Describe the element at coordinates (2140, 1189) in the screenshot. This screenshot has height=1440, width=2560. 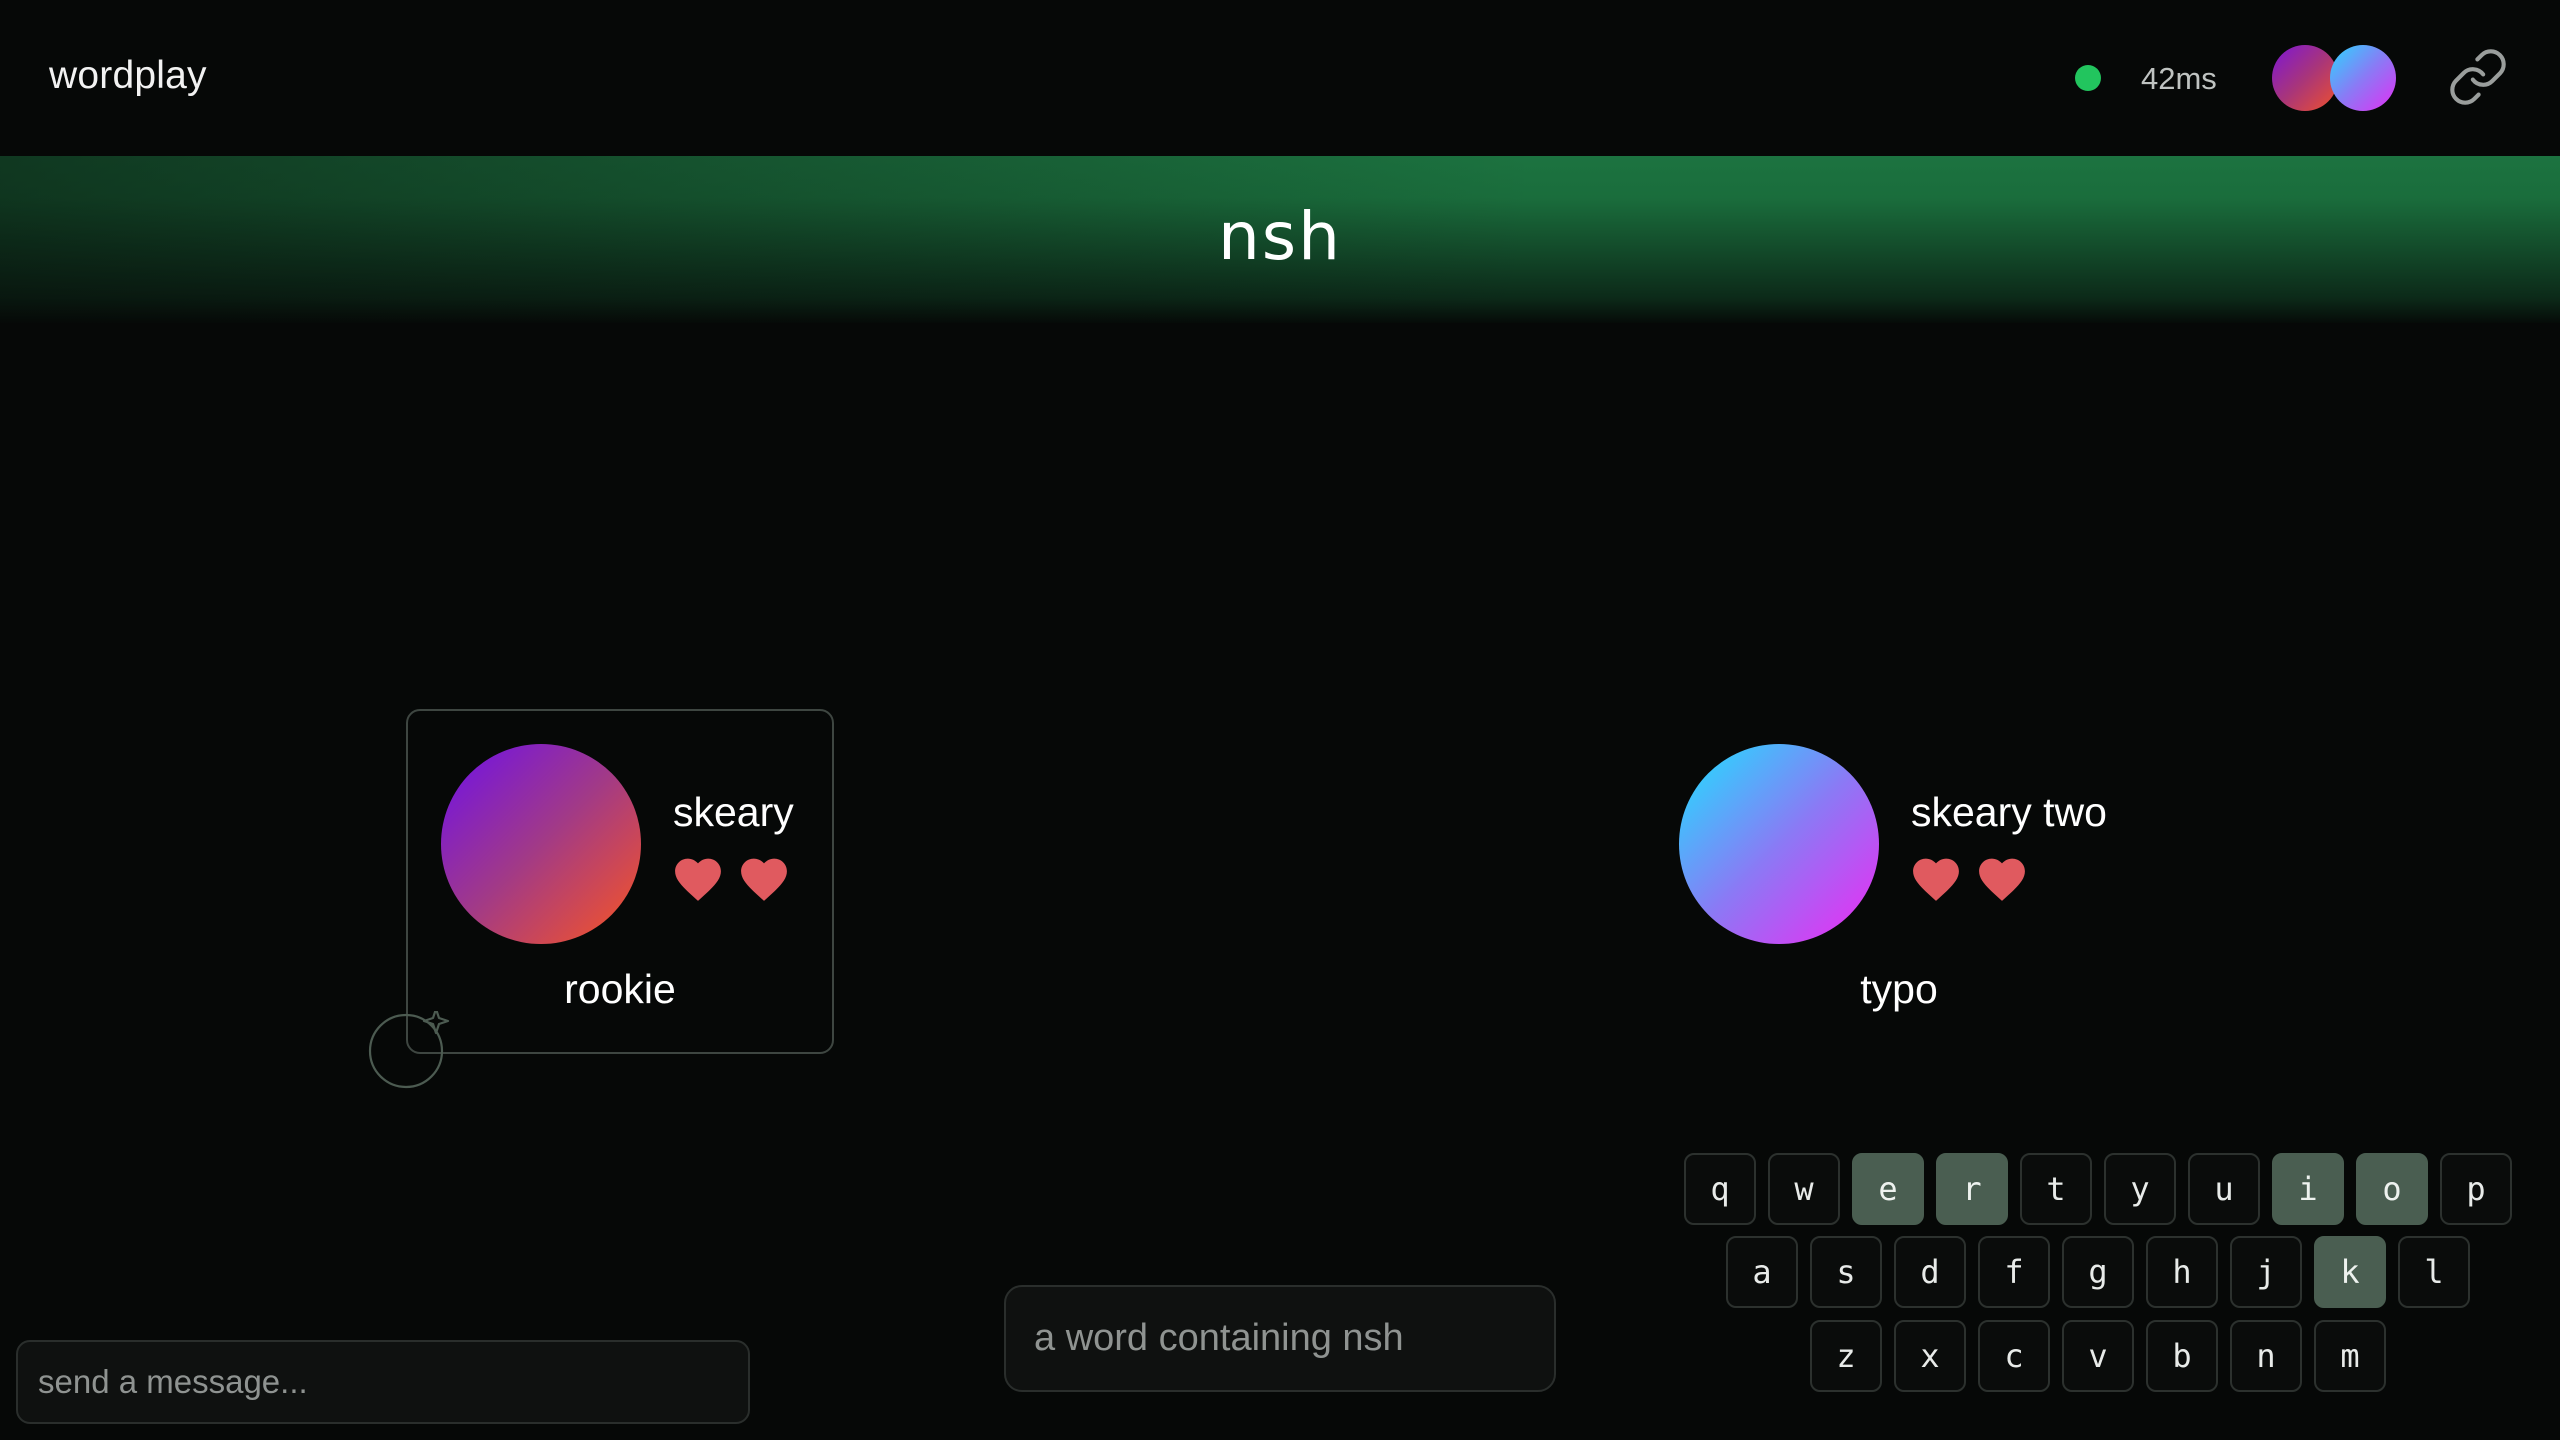
I see `key-y: y` at that location.